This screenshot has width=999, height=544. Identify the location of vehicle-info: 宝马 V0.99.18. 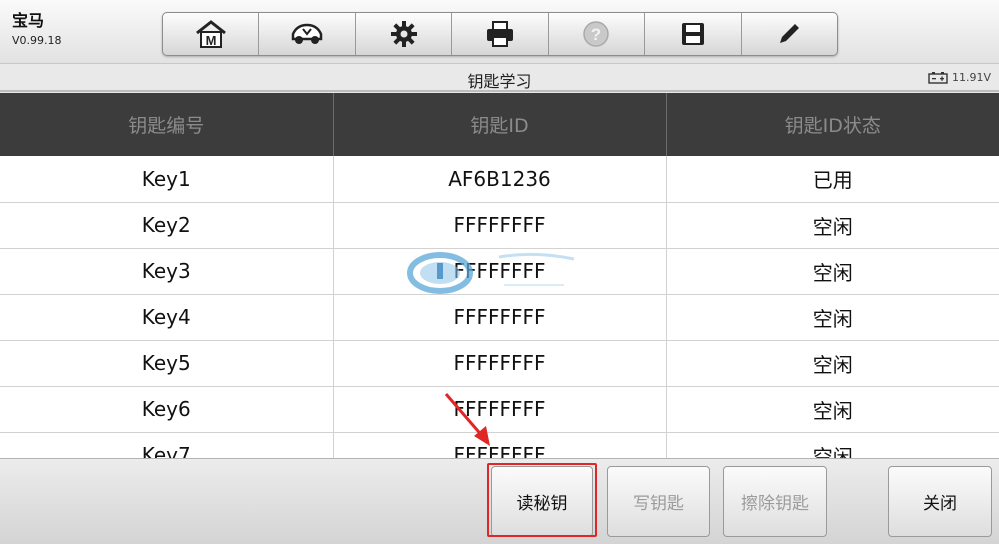
(37, 29).